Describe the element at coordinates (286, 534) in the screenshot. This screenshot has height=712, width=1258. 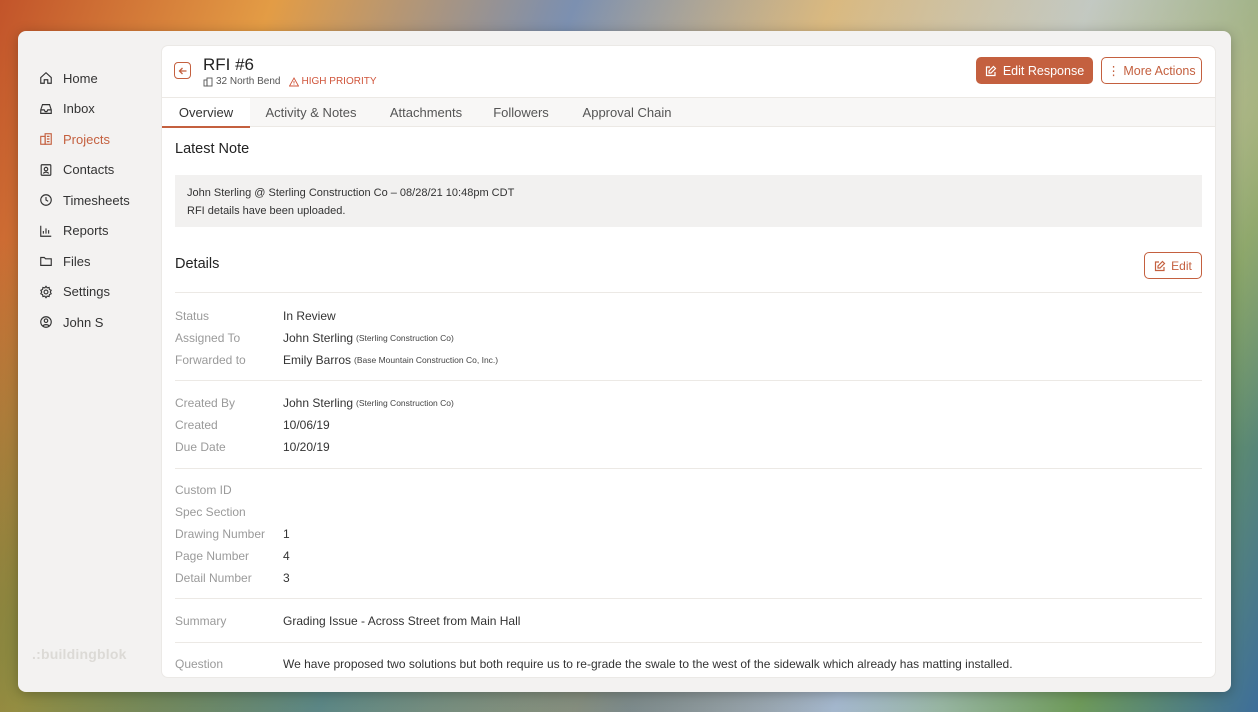
I see `detail-value: 1` at that location.